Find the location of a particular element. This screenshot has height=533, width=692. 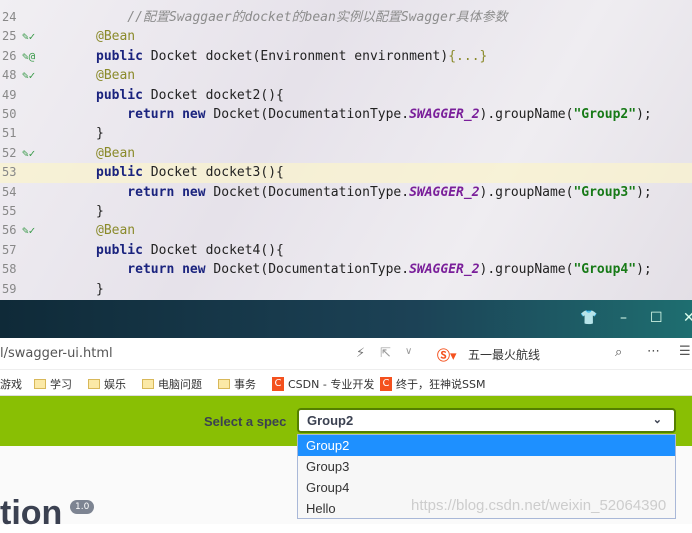

bookmark-label: 娱乐 is located at coordinates (115, 384).